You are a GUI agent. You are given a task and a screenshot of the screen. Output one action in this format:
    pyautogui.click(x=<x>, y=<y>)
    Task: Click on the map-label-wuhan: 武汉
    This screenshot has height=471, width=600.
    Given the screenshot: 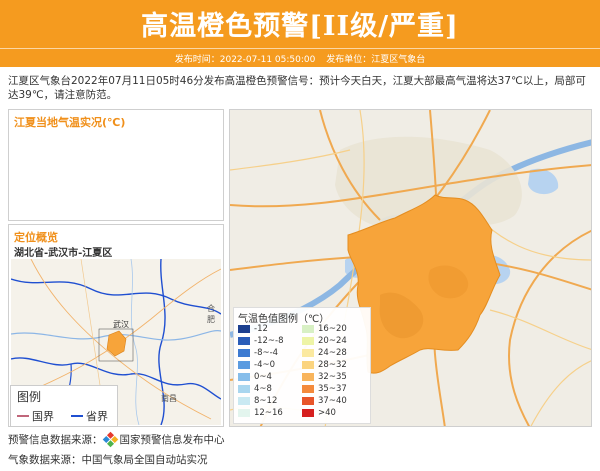 What is the action you would take?
    pyautogui.click(x=121, y=324)
    